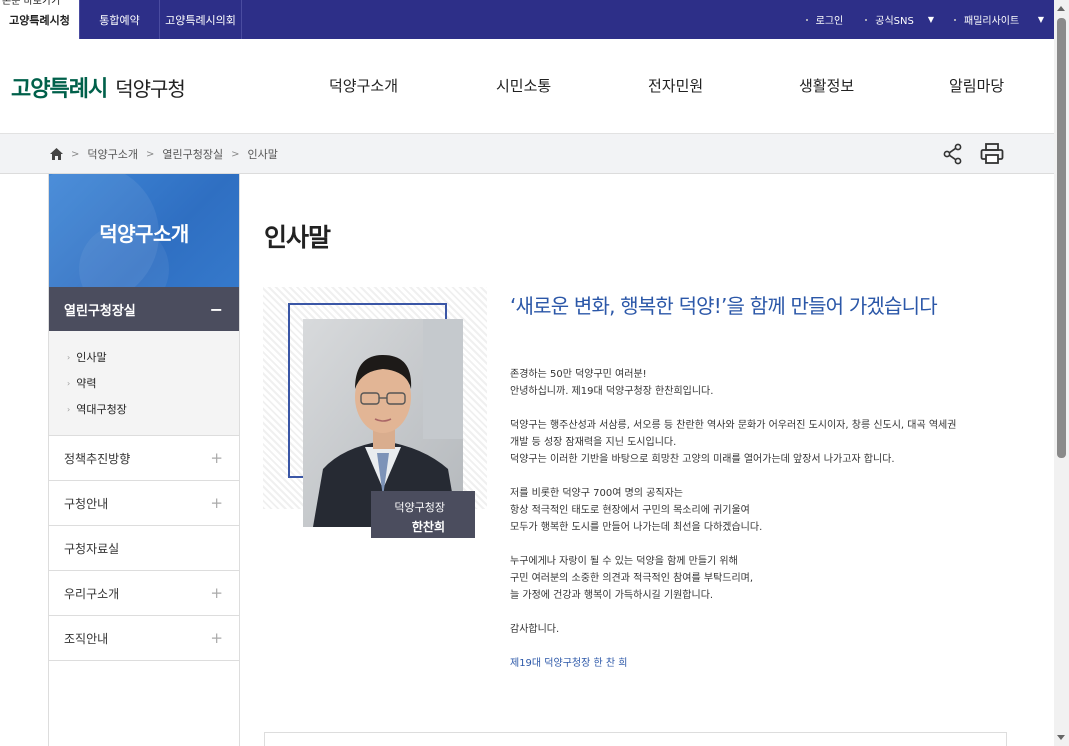 This screenshot has width=1069, height=746. What do you see at coordinates (144, 503) in the screenshot?
I see `side-nav-item-guide: 구청안내 +` at bounding box center [144, 503].